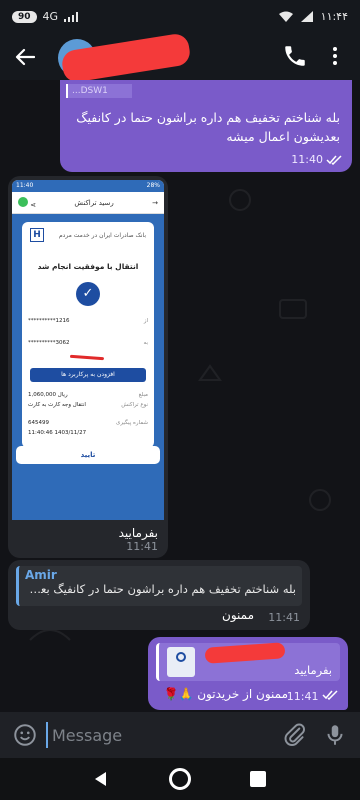  Describe the element at coordinates (50, 16) in the screenshot. I see `network-type: 4G` at that location.